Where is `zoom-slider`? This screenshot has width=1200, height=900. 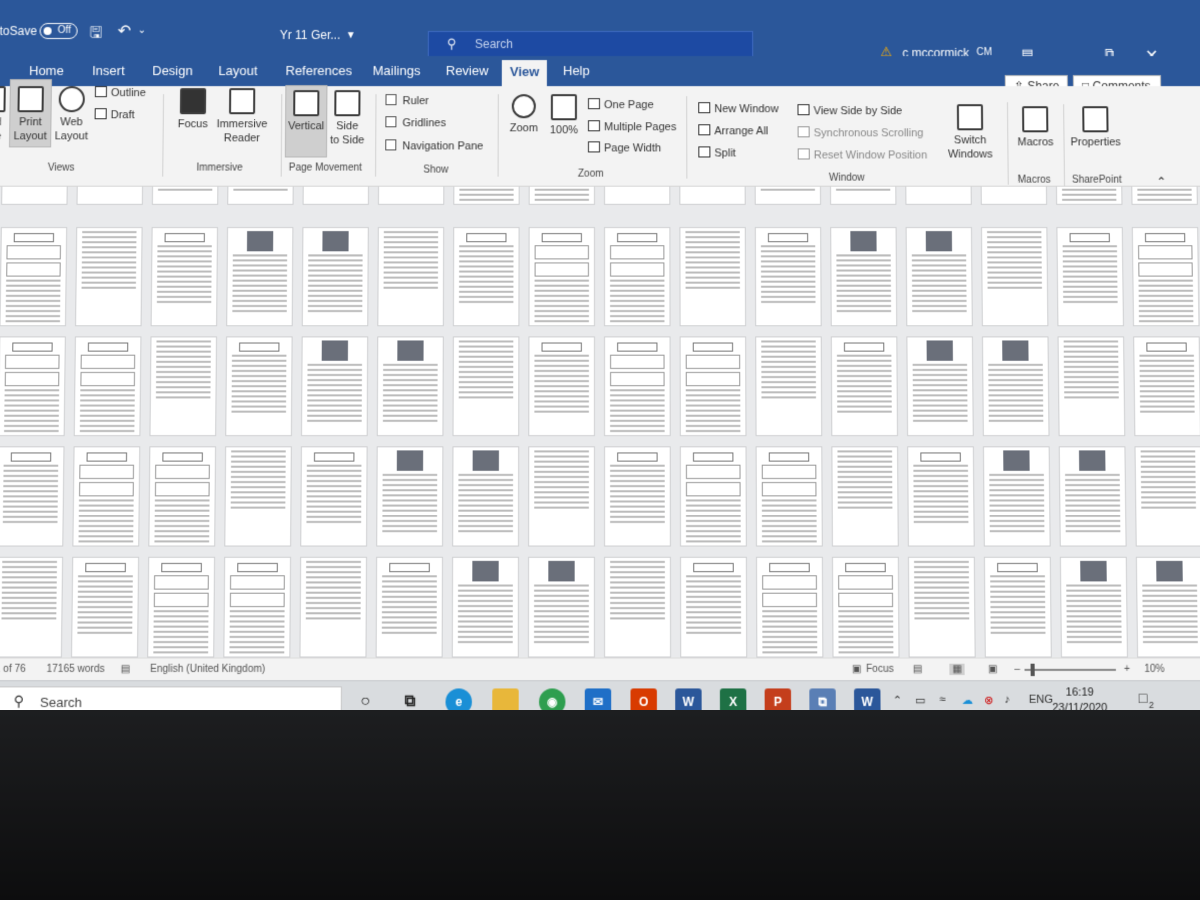 zoom-slider is located at coordinates (1070, 669).